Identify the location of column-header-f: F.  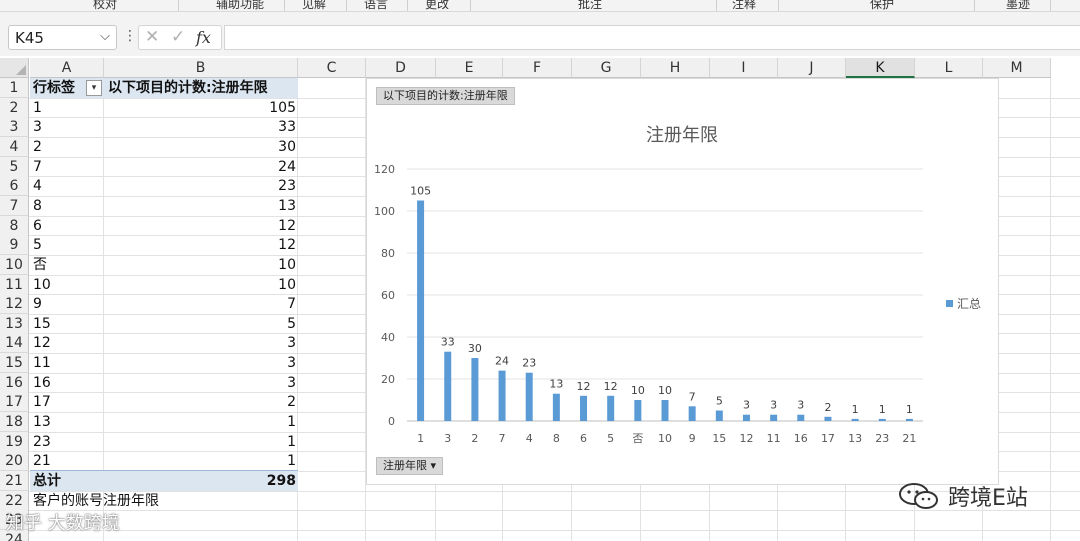
(537, 68).